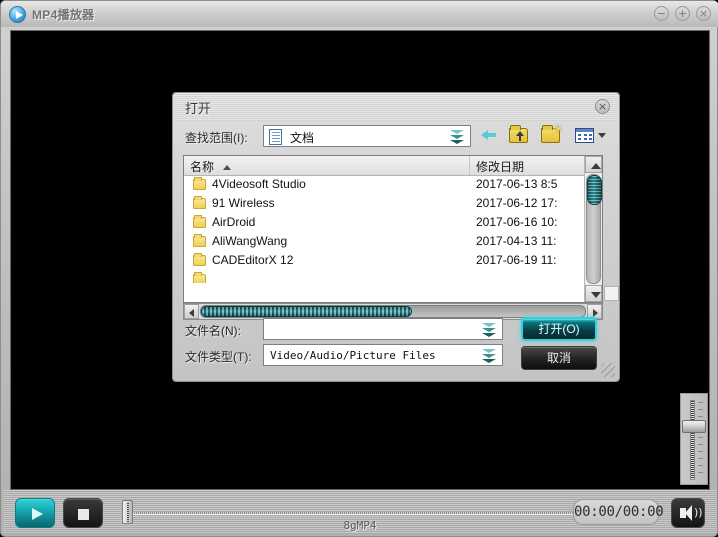 The width and height of the screenshot is (718, 537). Describe the element at coordinates (381, 223) in the screenshot. I see `table-row: AirDroid 2017-06-16 10:` at that location.